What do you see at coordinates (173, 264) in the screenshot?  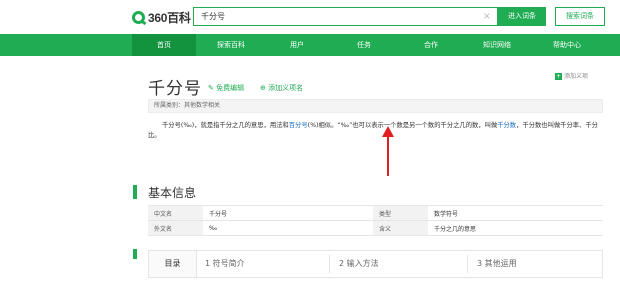 I see `toc-heading: 目录` at bounding box center [173, 264].